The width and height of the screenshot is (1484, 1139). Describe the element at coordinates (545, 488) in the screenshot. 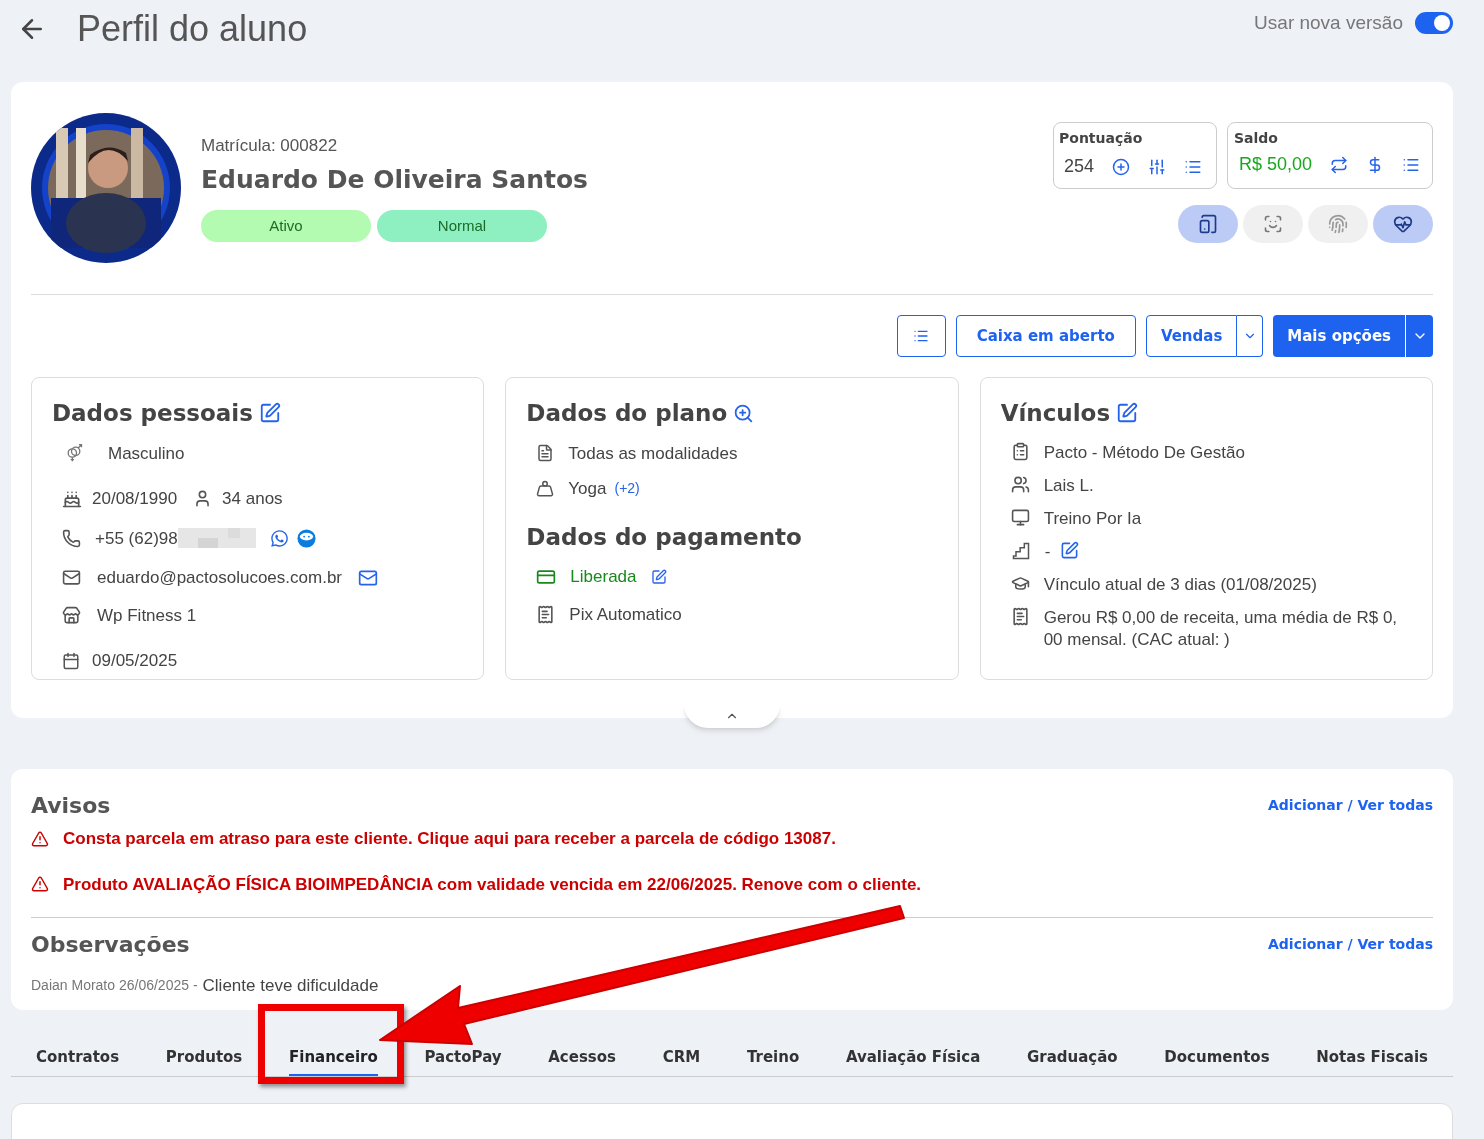

I see `weight-icon` at that location.